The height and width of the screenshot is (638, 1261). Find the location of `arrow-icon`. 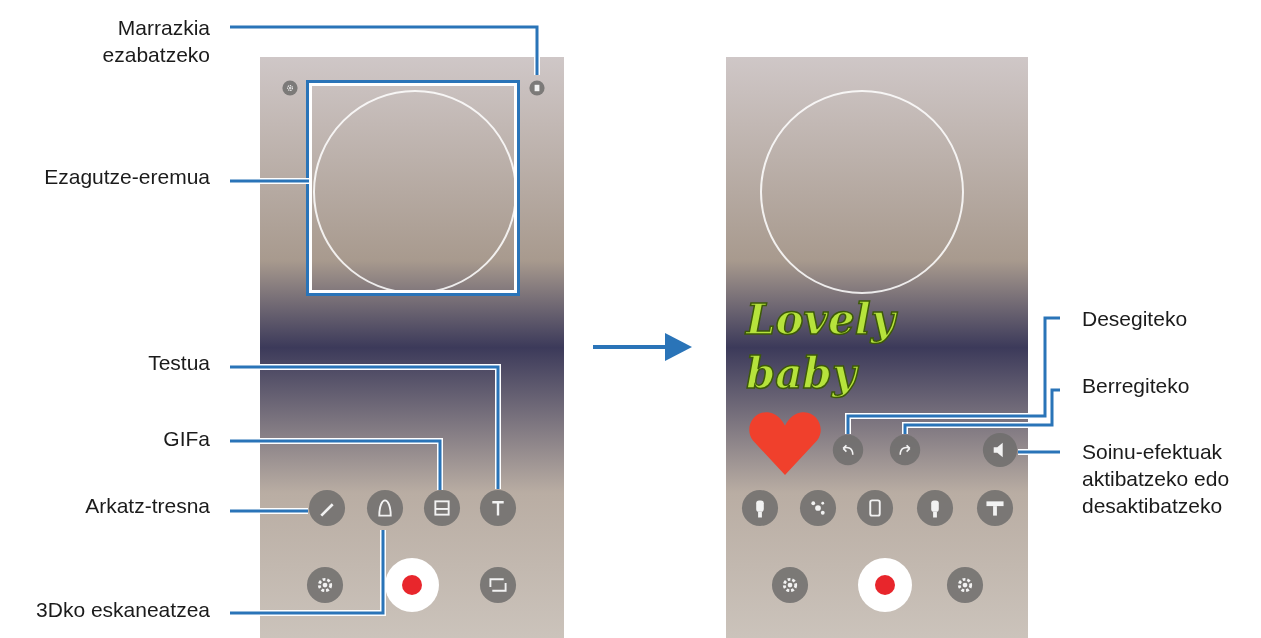

arrow-icon is located at coordinates (642, 347).